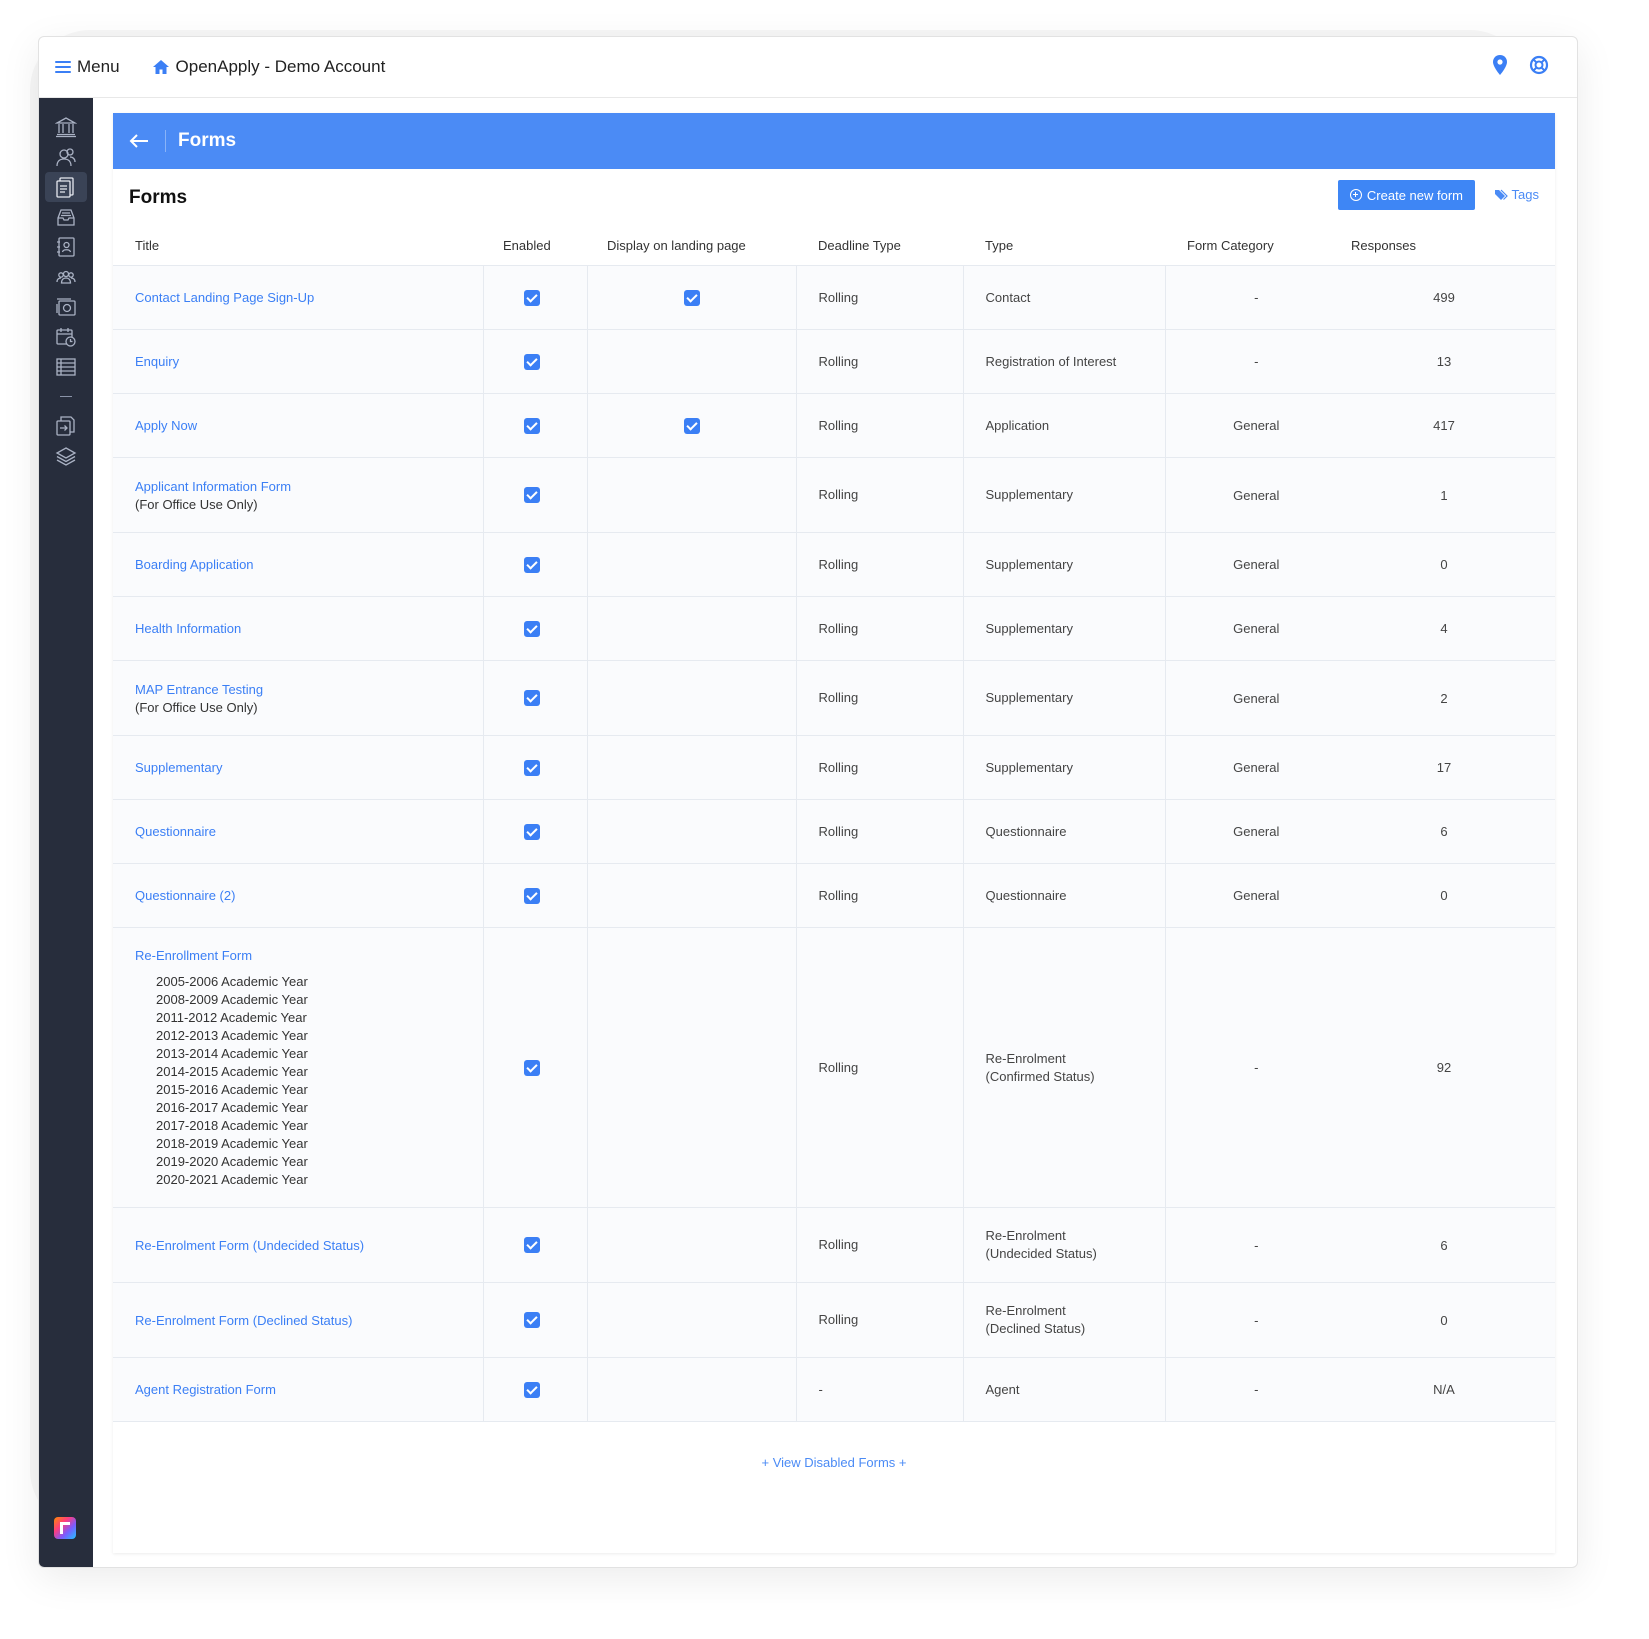 This screenshot has height=1639, width=1649. What do you see at coordinates (1500, 65) in the screenshot?
I see `location-pin-icon` at bounding box center [1500, 65].